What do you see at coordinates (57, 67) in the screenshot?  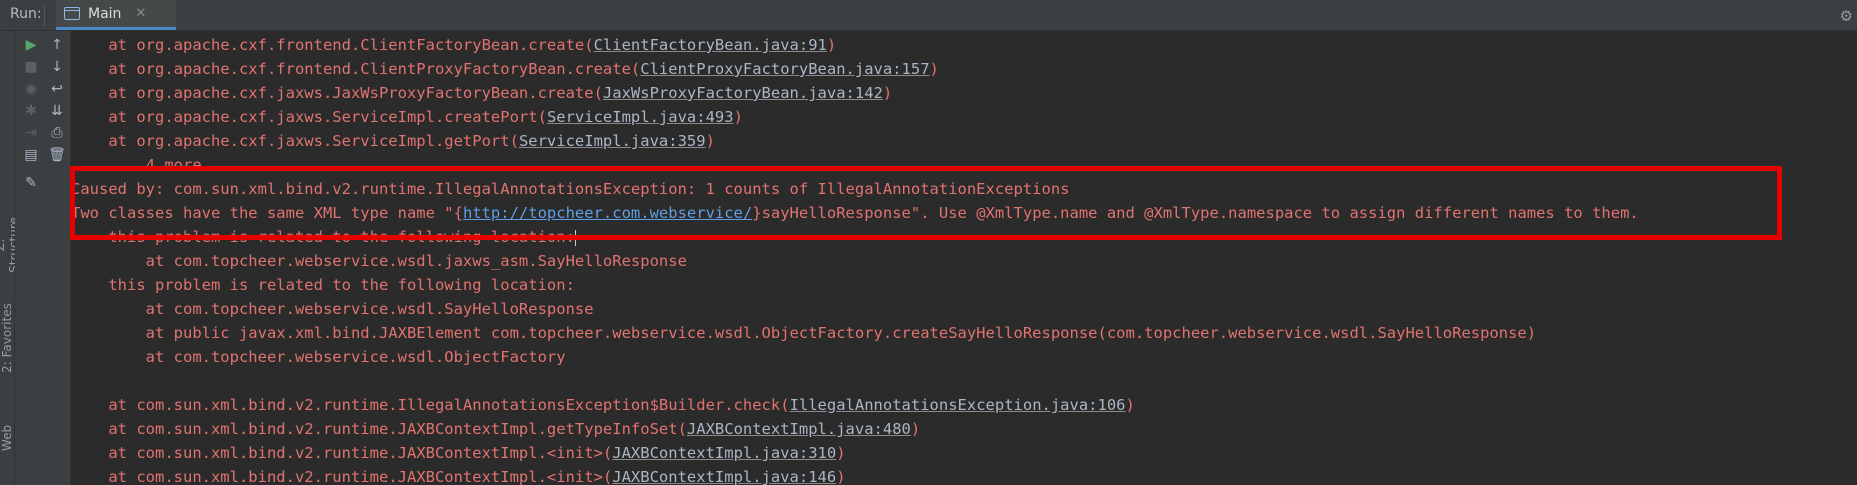 I see `down-arrow-icon: ↓` at bounding box center [57, 67].